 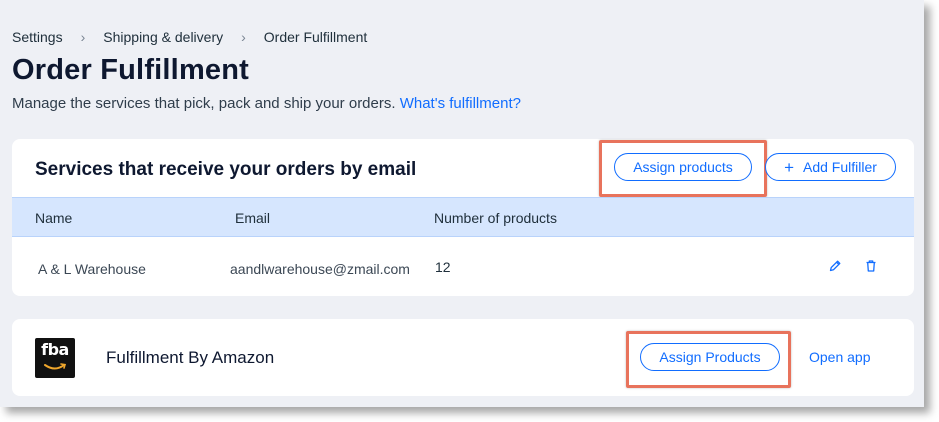 What do you see at coordinates (190, 357) in the screenshot?
I see `fba-service-name: Fulfillment By Amazon` at bounding box center [190, 357].